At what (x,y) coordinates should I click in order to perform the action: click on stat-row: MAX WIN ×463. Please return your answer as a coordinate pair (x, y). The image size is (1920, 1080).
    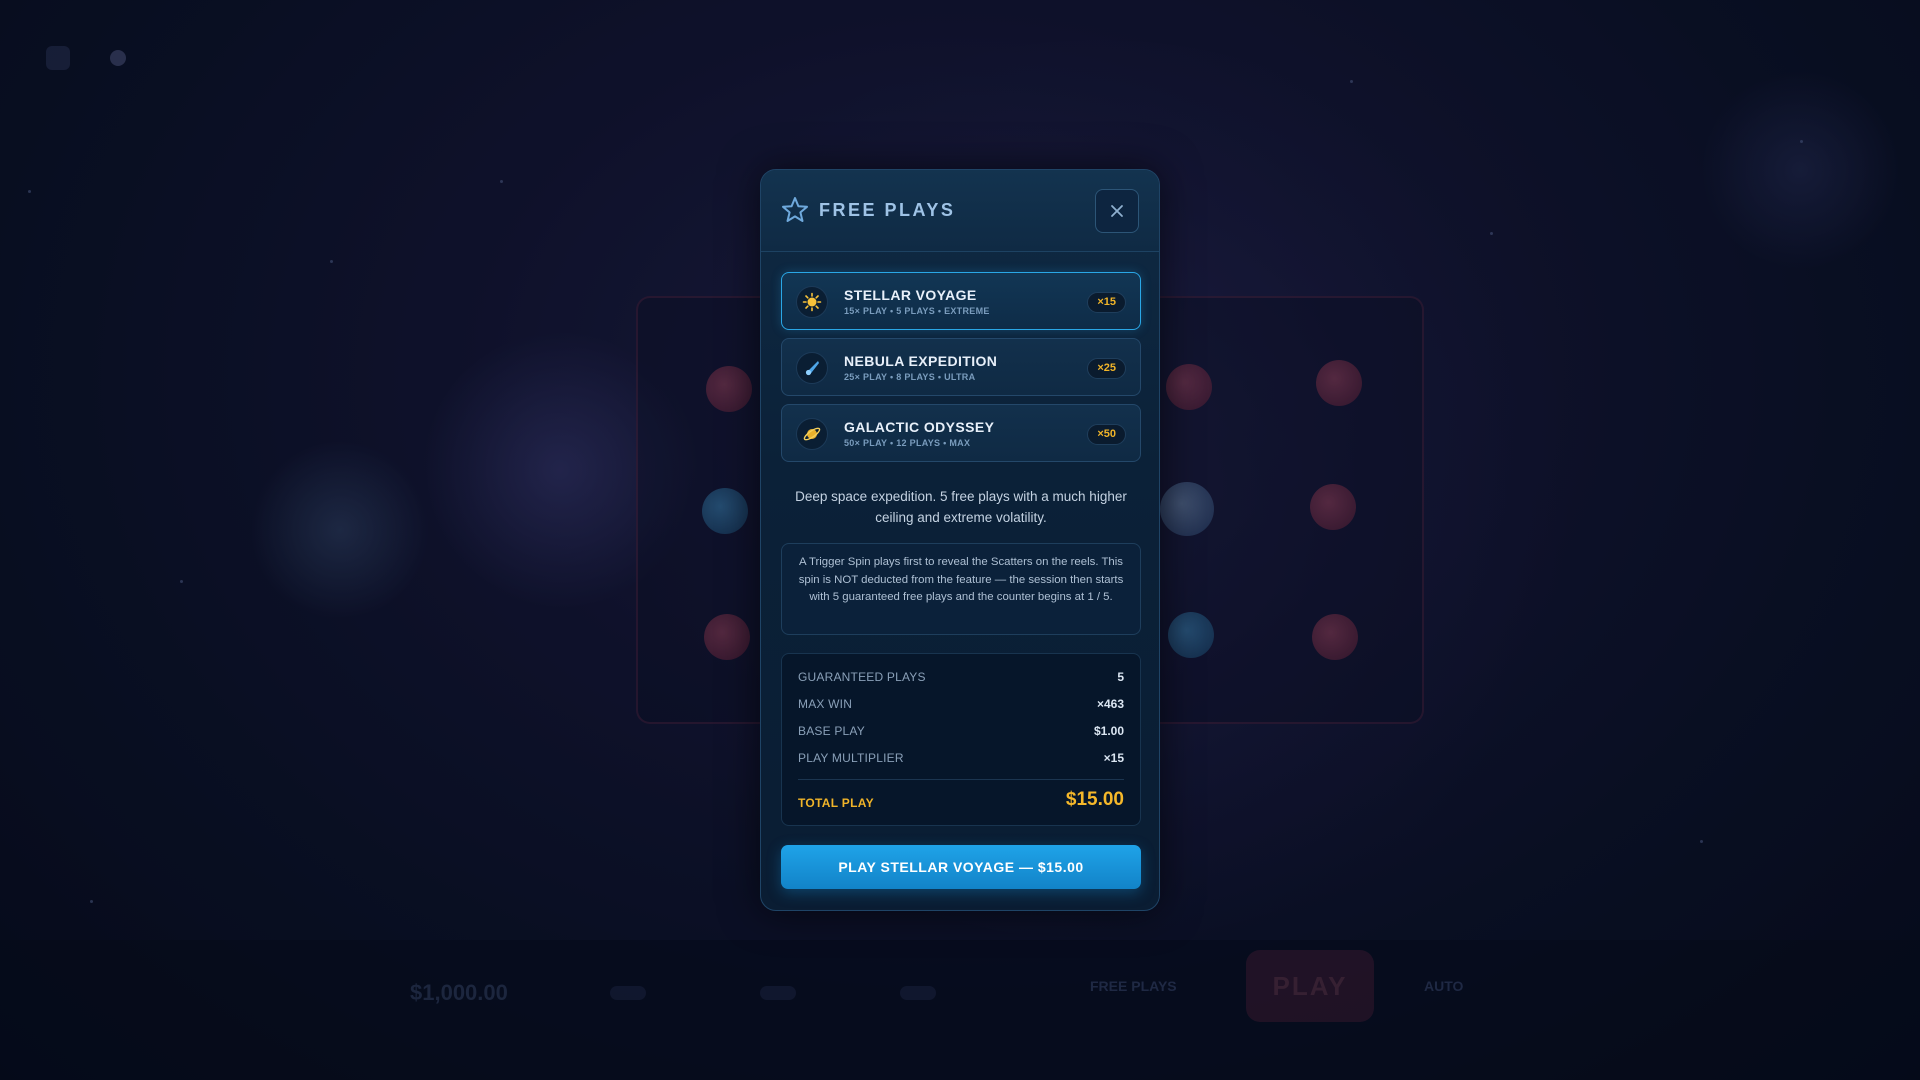
    Looking at the image, I should click on (961, 707).